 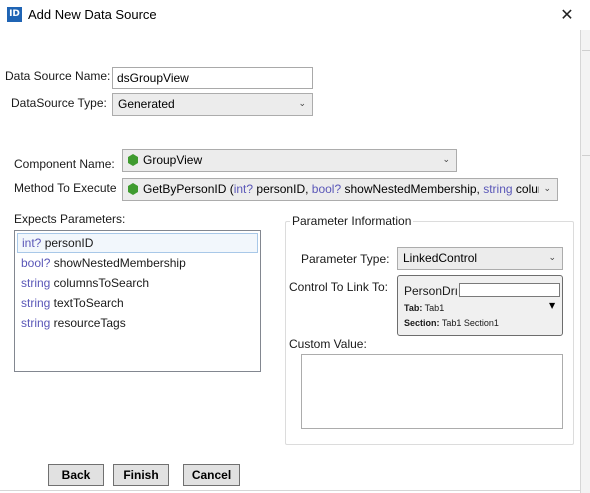 What do you see at coordinates (137, 323) in the screenshot?
I see `list-item: string resourceTags` at bounding box center [137, 323].